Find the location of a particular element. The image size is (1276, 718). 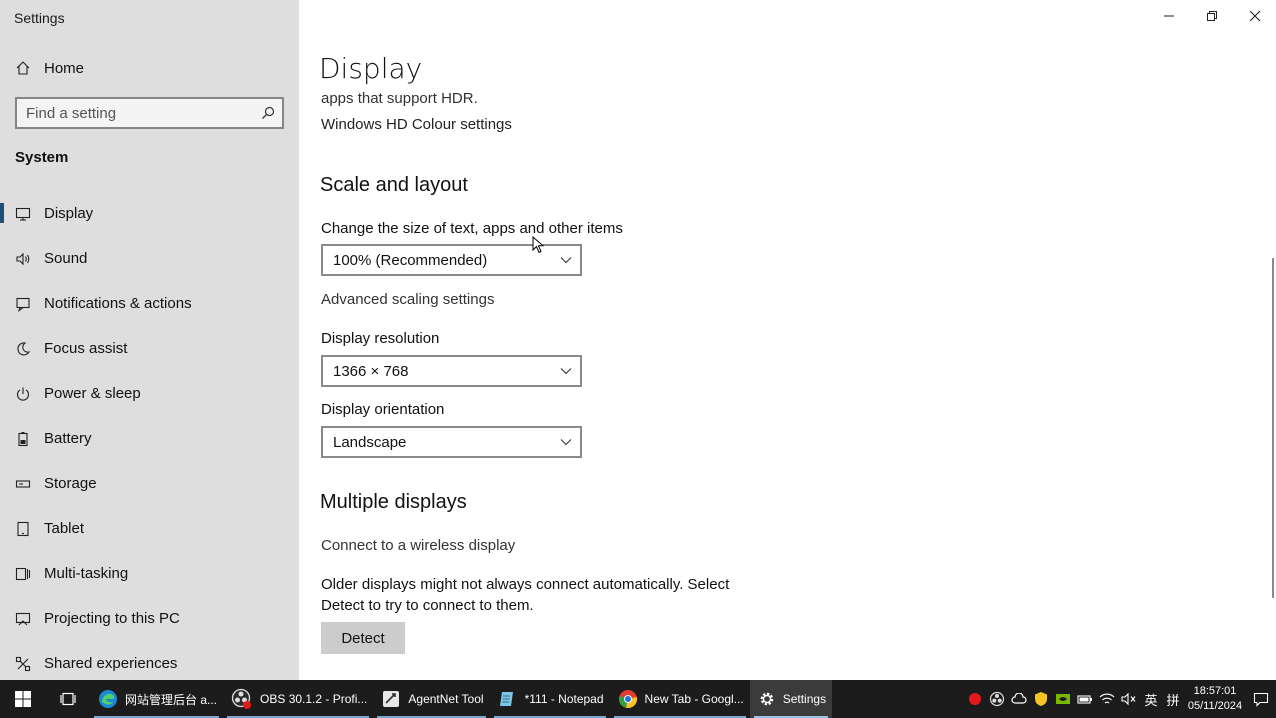

notification-icon is located at coordinates (22, 304).